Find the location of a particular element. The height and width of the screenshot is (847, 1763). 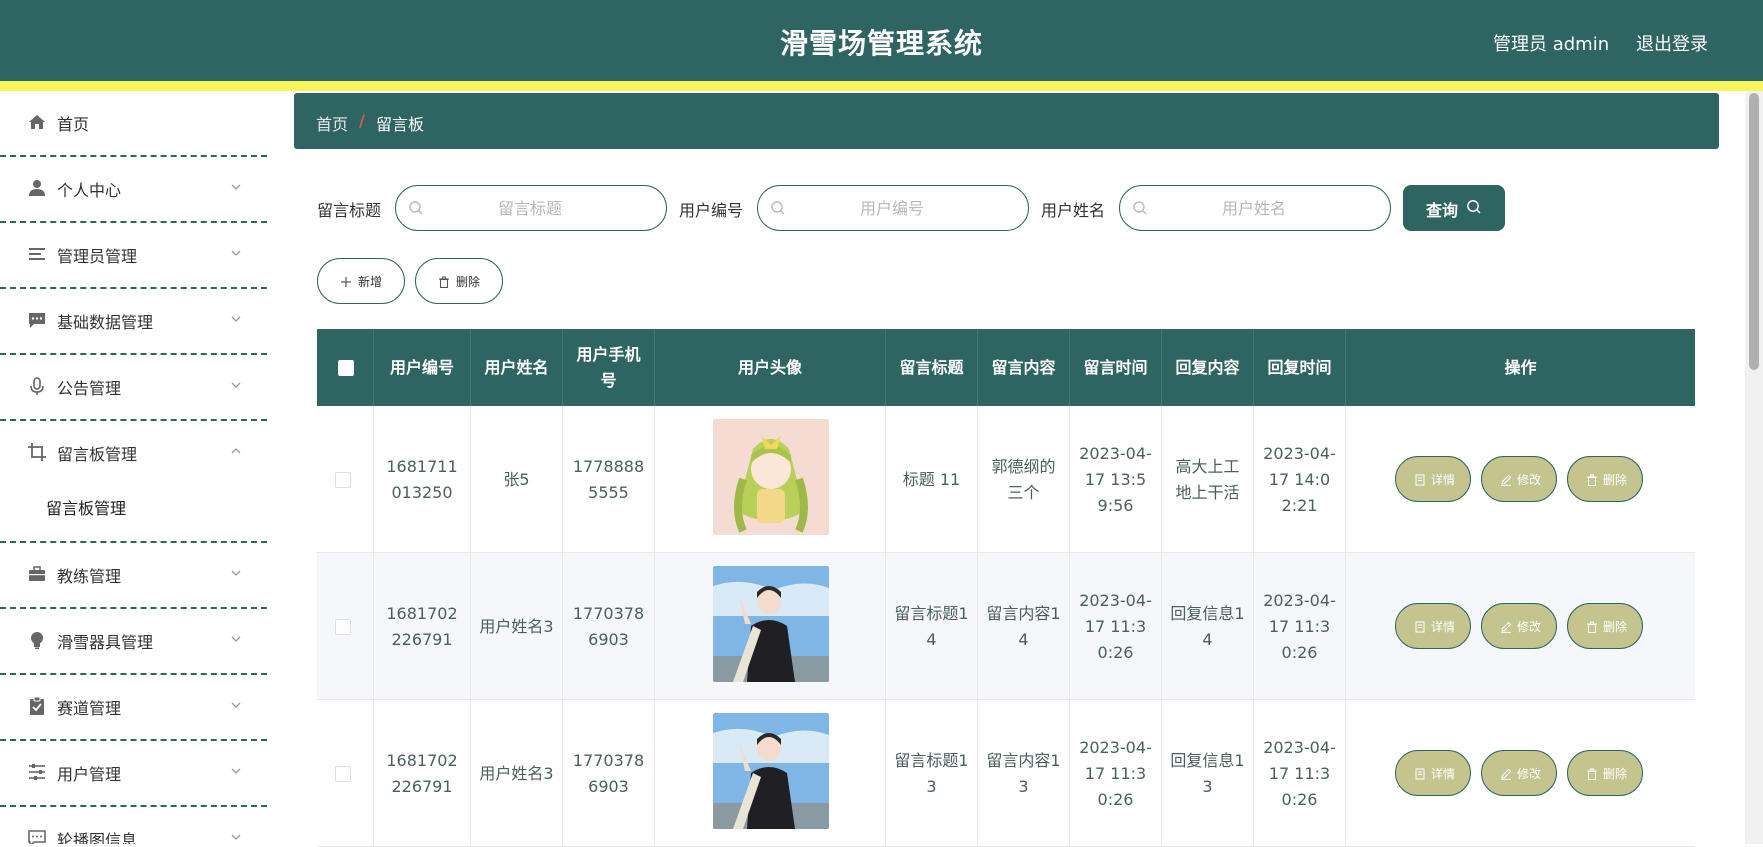

sidebar-item-base-data: 基础数据管理 is located at coordinates (133, 322).